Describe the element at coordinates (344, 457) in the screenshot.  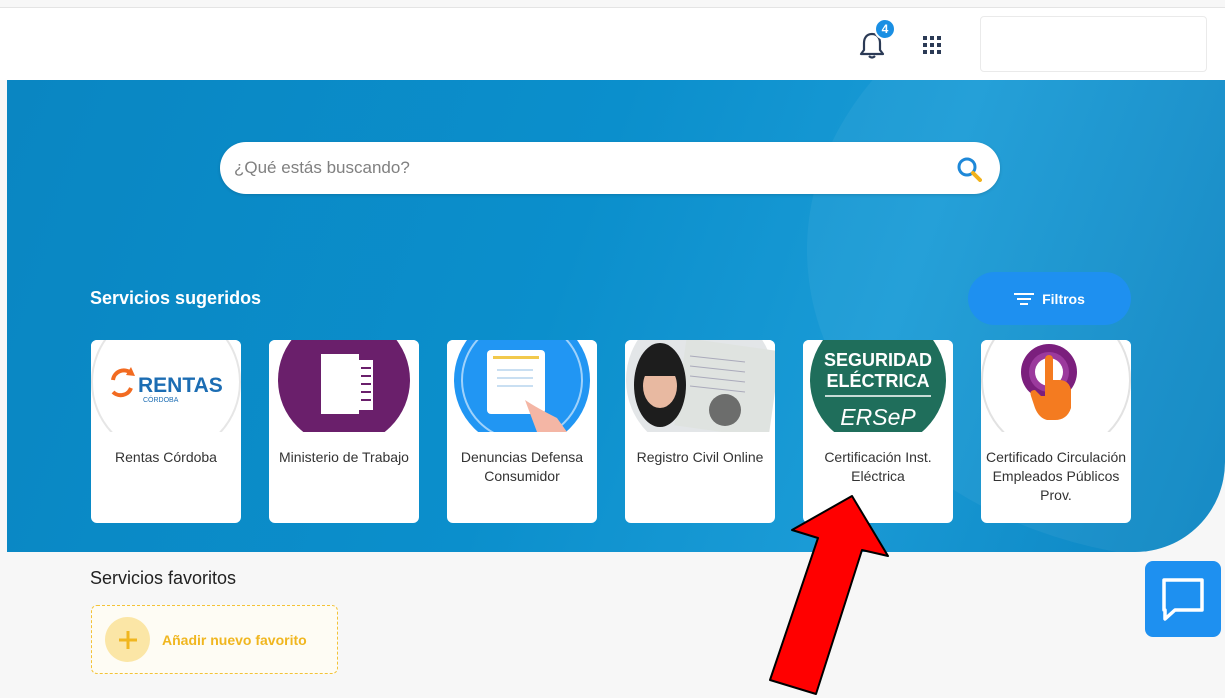
I see `service-card-label: Ministerio de Trabajo` at that location.